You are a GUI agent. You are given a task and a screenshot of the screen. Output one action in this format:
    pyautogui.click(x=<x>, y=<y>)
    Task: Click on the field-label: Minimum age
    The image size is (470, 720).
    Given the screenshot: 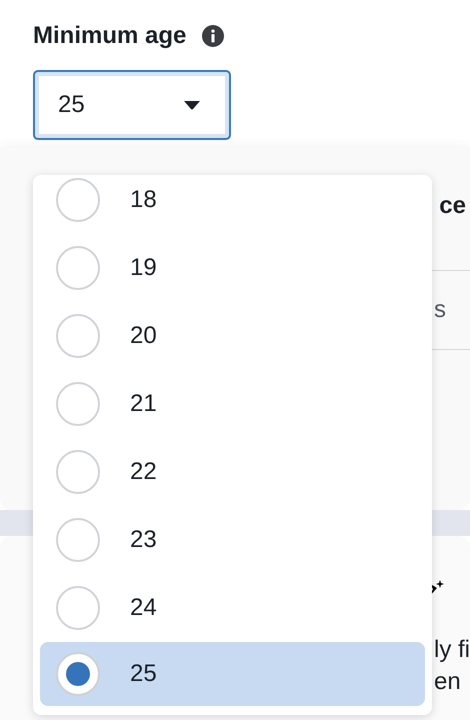 What is the action you would take?
    pyautogui.click(x=109, y=36)
    